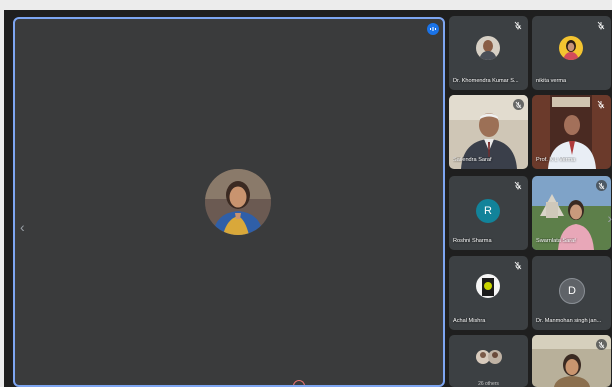 The width and height of the screenshot is (612, 387). What do you see at coordinates (556, 160) in the screenshot?
I see `participant-name: Prof. K L Verma` at bounding box center [556, 160].